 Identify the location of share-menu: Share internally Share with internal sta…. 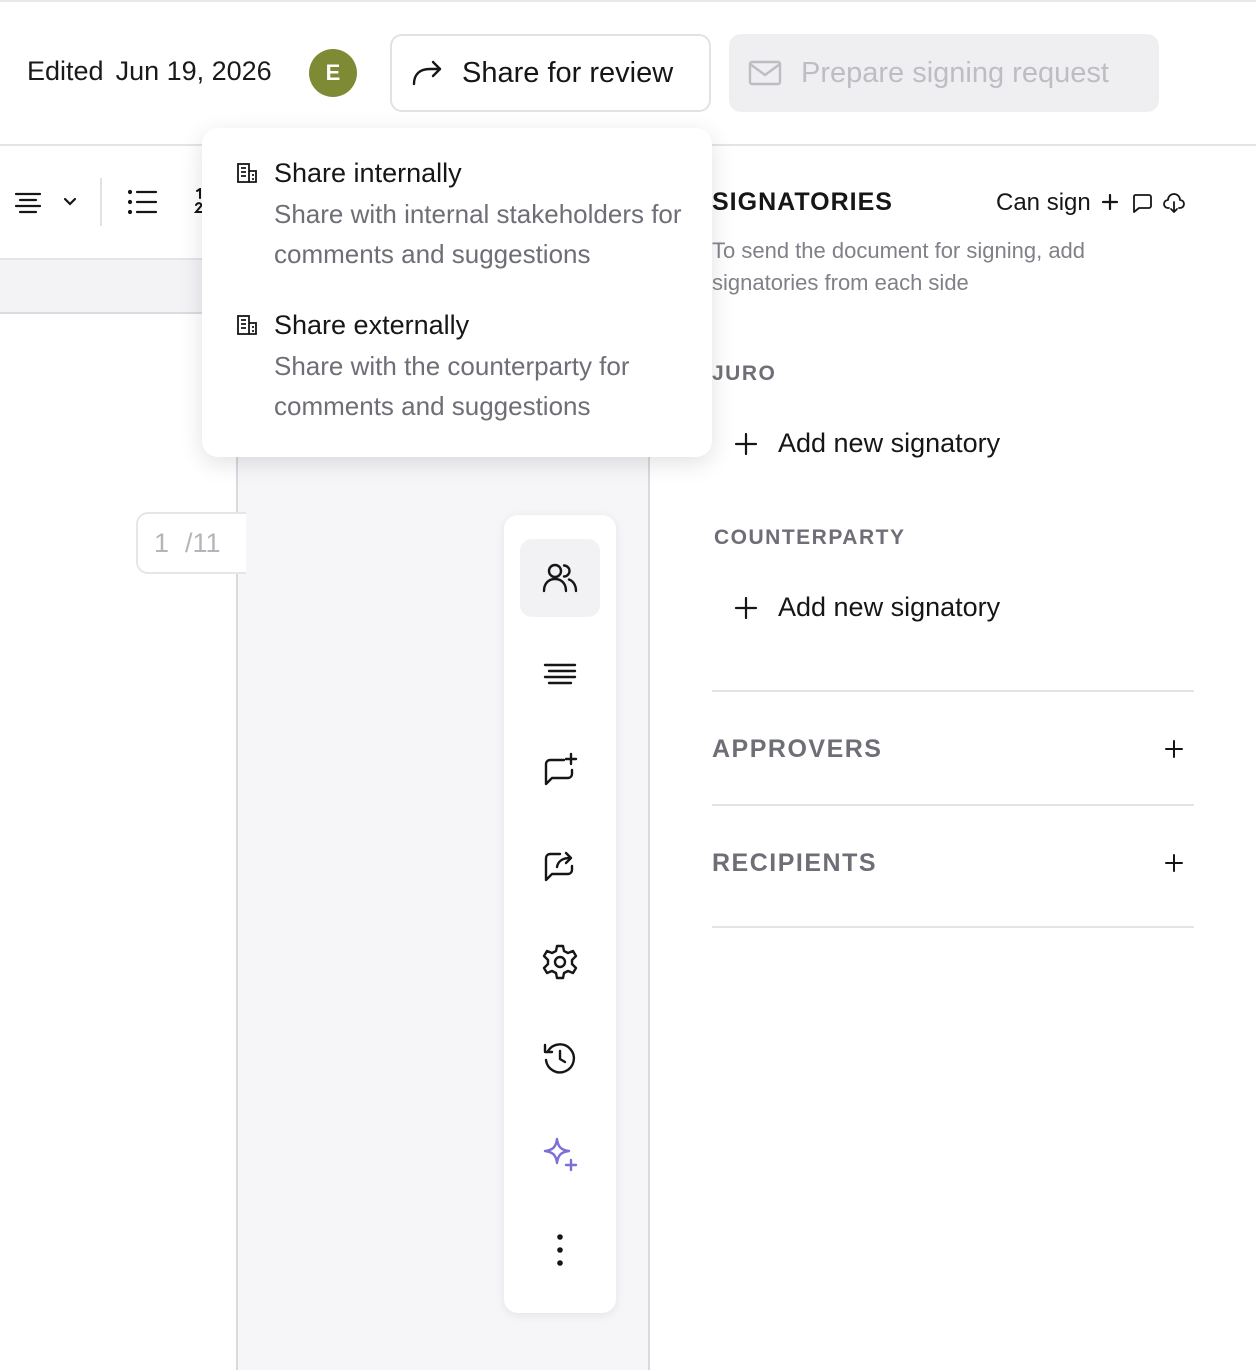
(457, 292).